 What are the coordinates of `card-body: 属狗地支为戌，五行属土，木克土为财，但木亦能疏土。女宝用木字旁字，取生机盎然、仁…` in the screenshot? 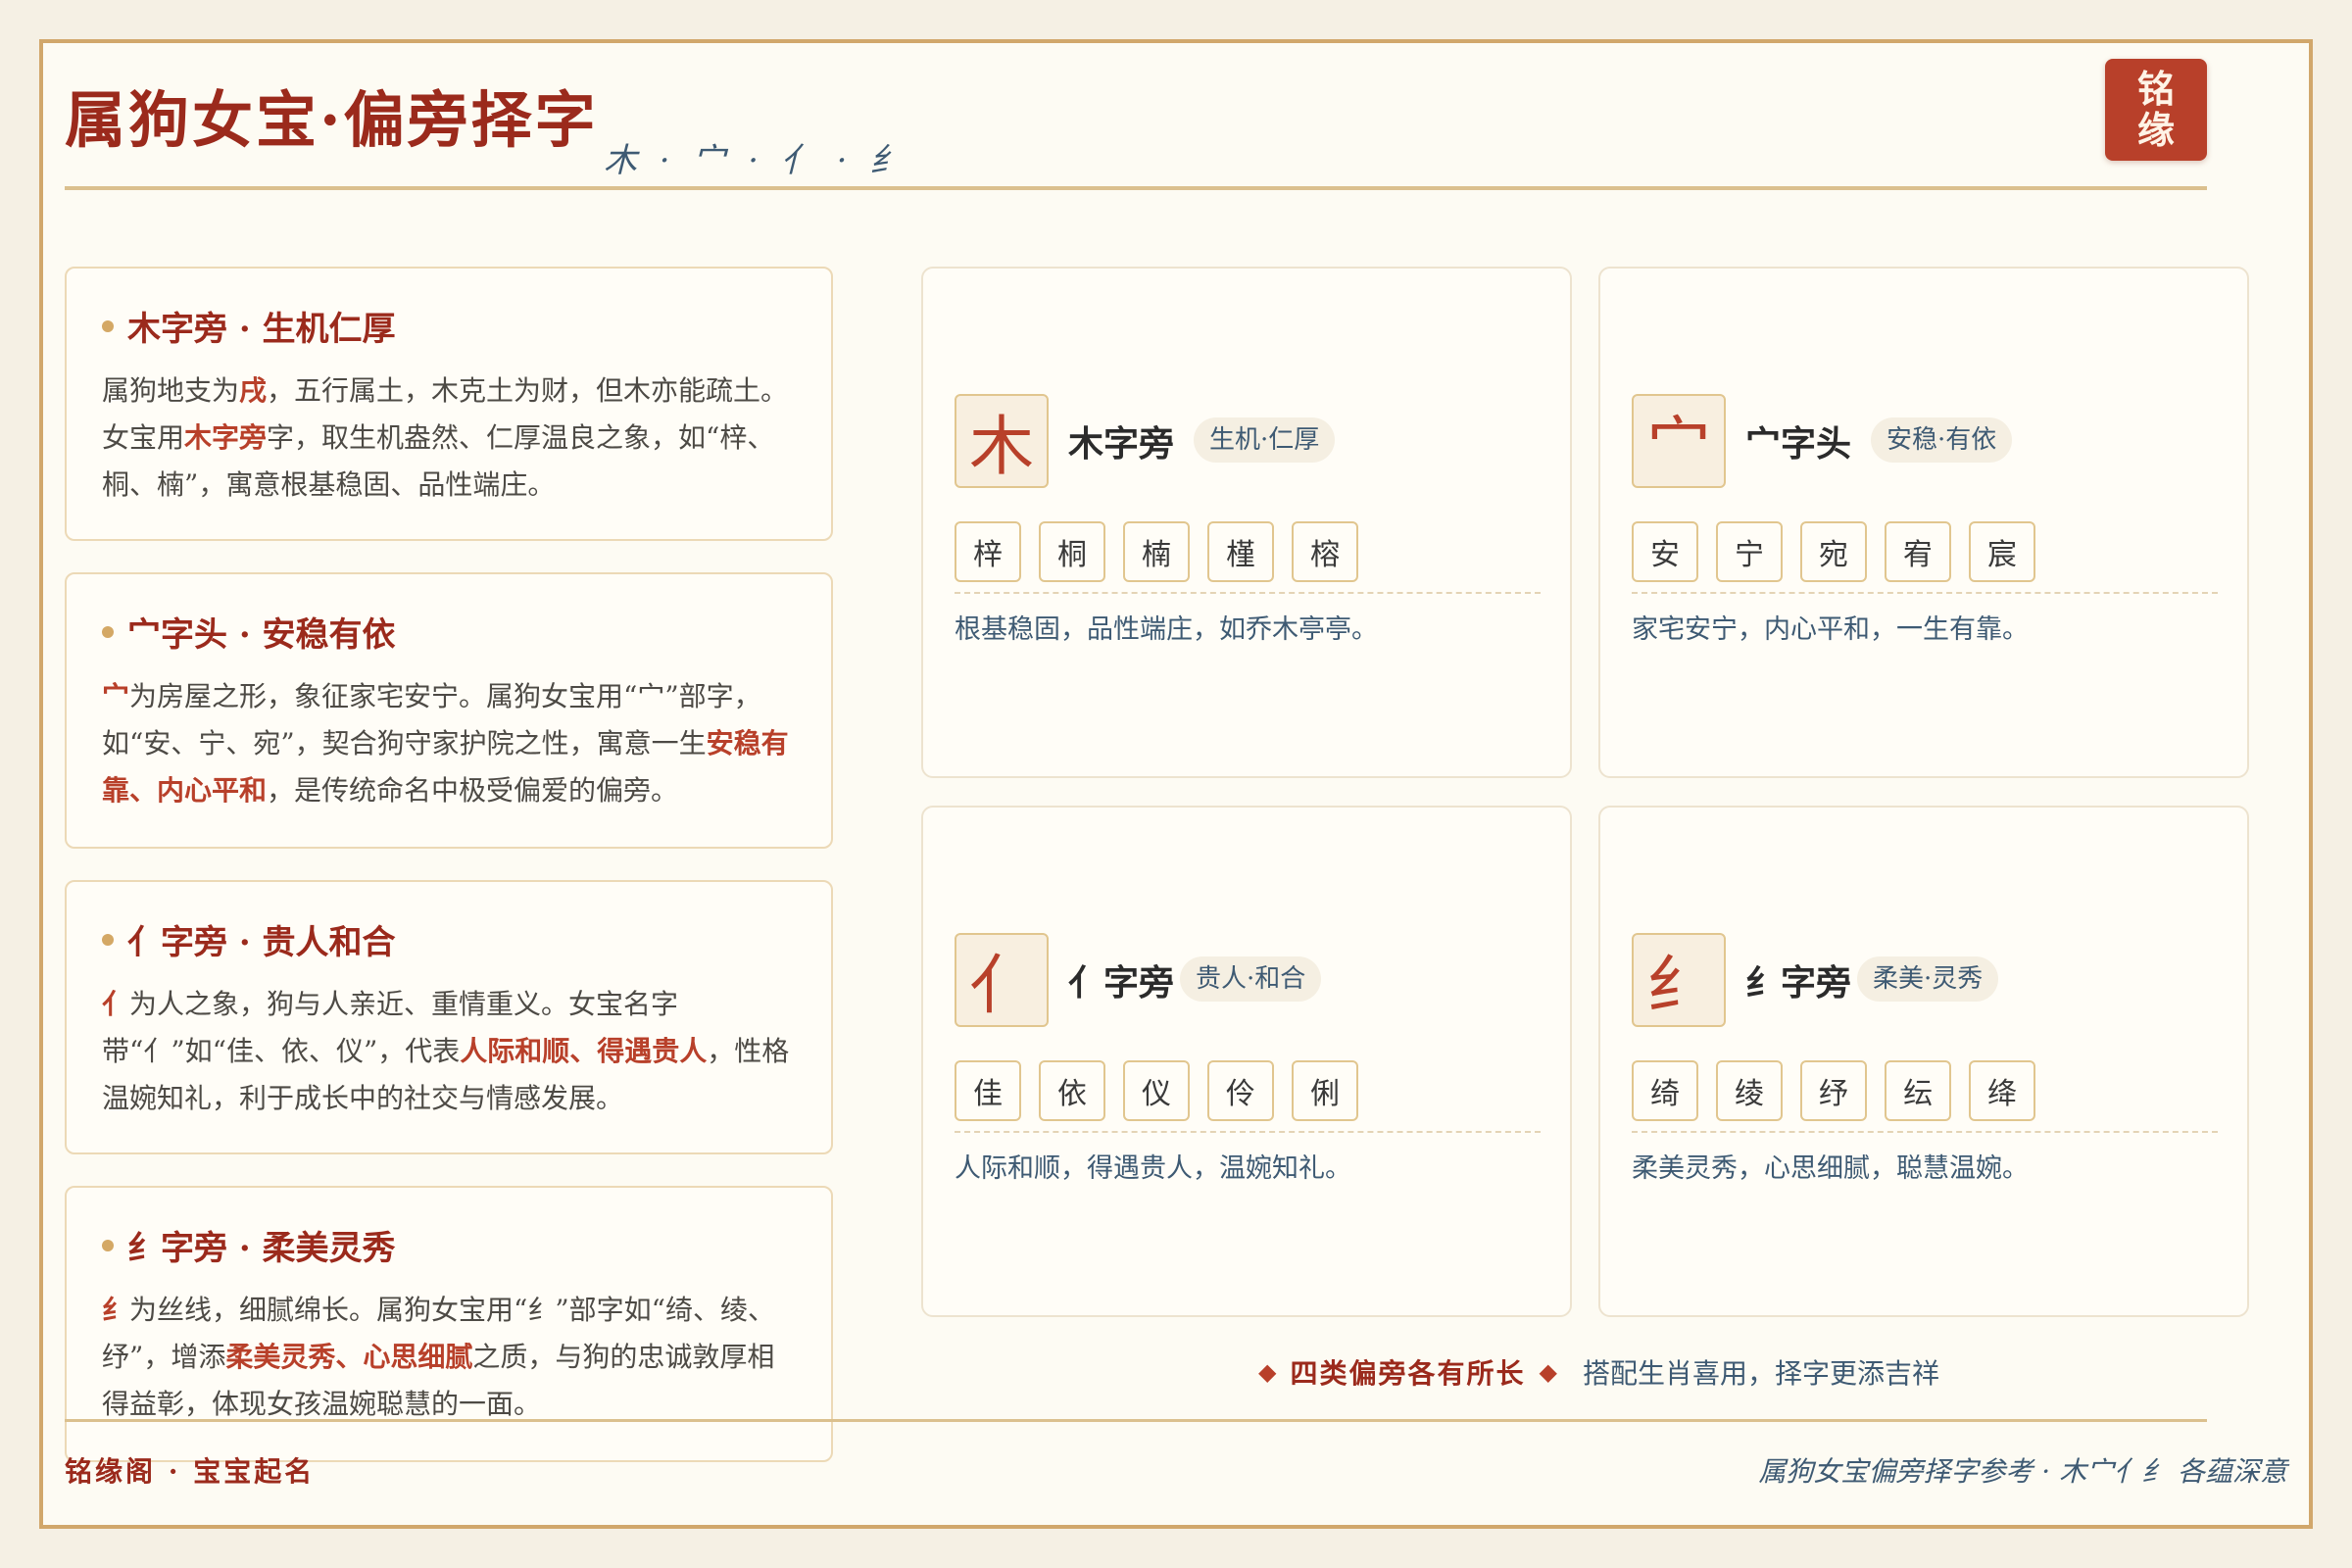 It's located at (449, 438).